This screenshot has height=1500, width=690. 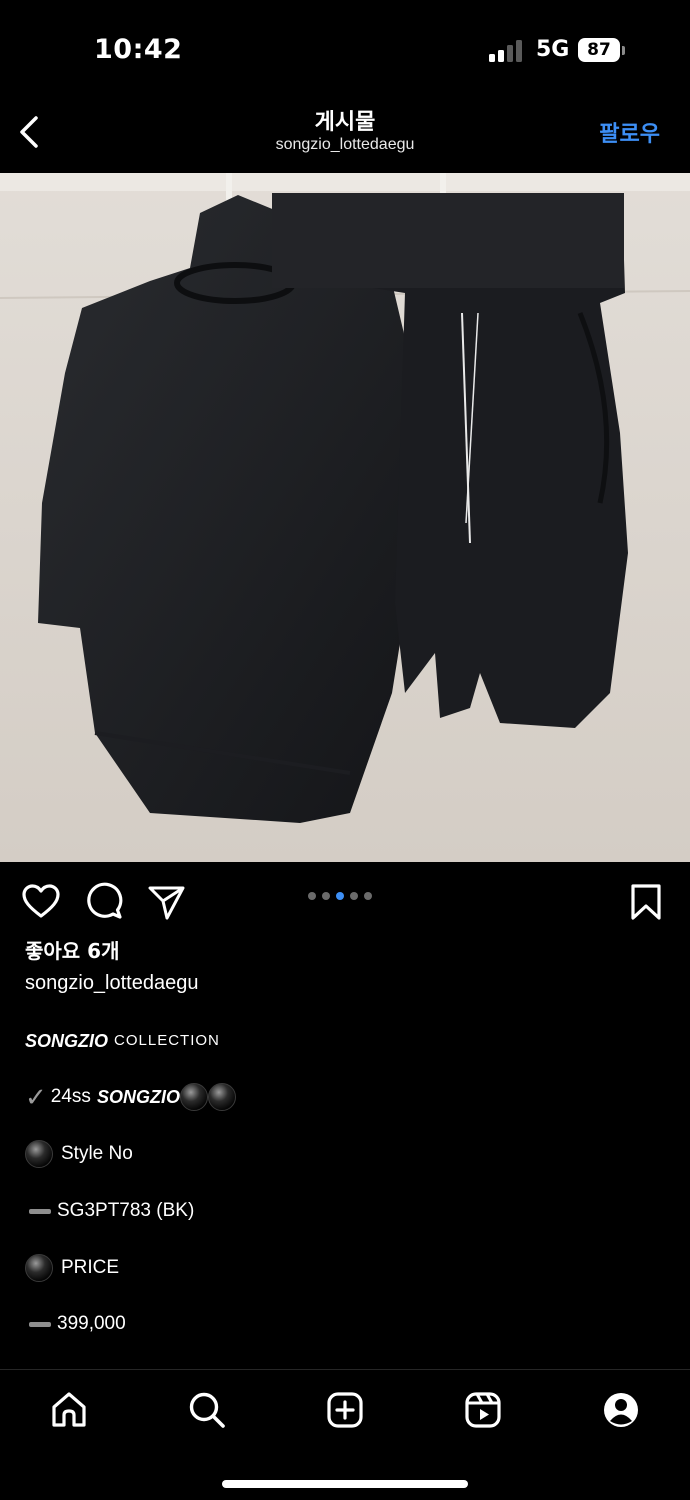 I want to click on carousel-indicator, so click(x=340, y=896).